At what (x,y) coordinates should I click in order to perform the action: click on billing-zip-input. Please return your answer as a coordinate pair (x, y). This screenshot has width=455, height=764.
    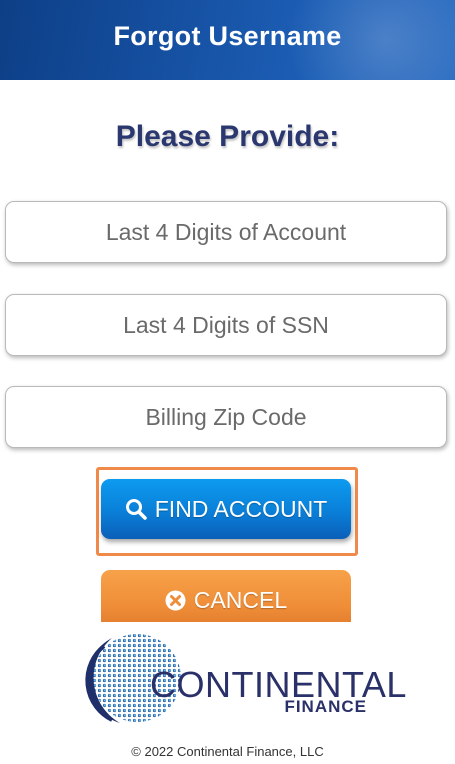
    Looking at the image, I should click on (226, 417).